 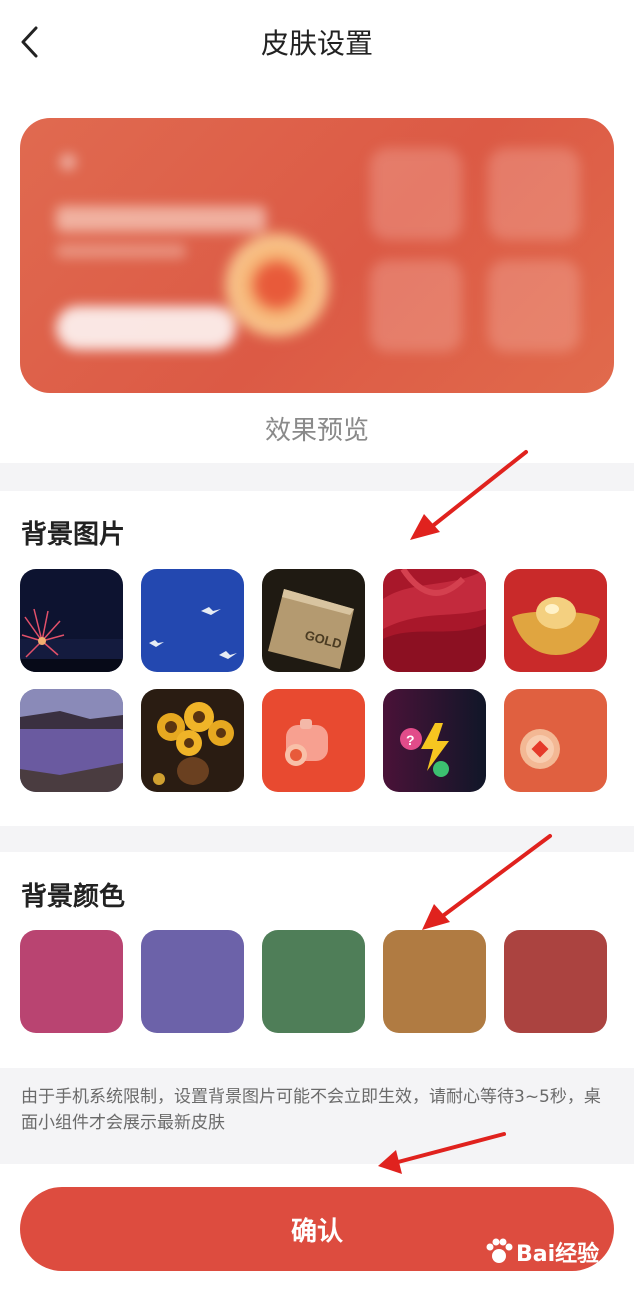 I want to click on color-swatch-magenta, so click(x=71, y=981).